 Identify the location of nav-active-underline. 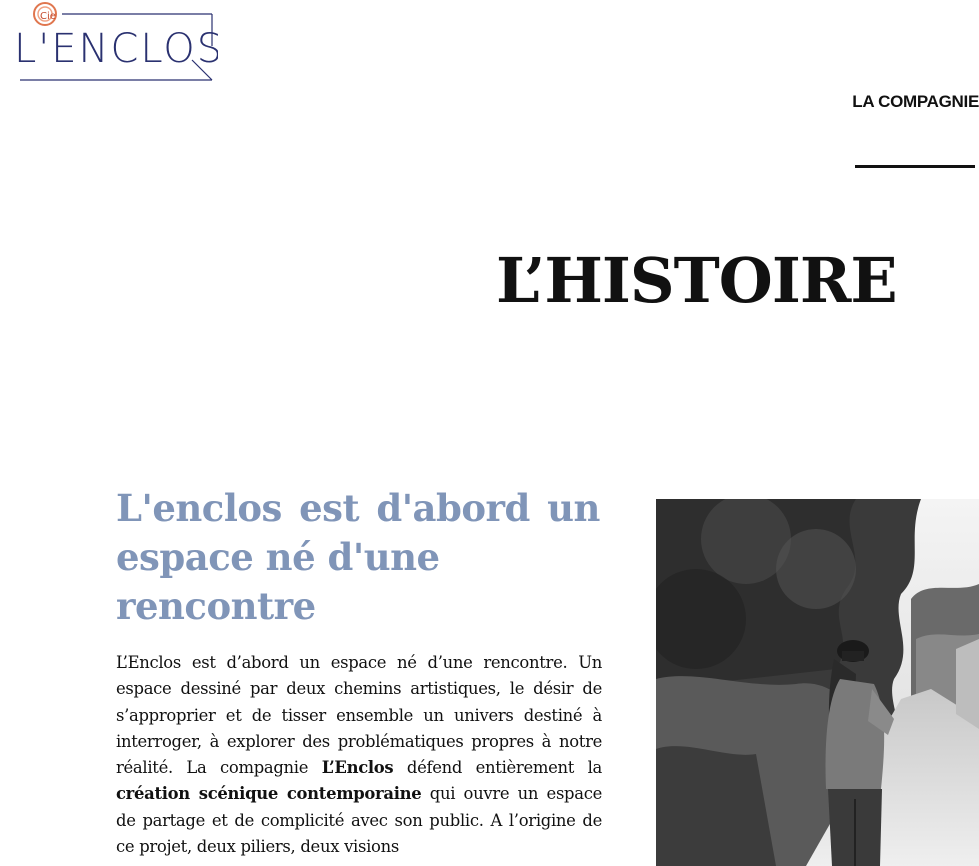
(915, 166).